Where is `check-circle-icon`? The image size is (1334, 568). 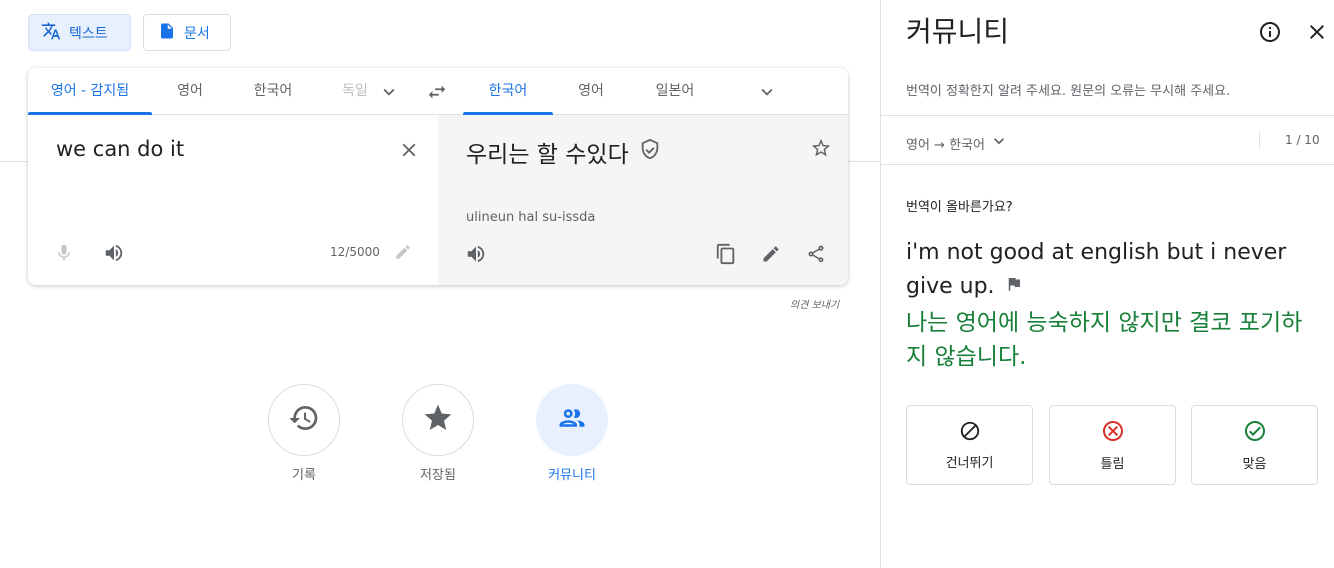 check-circle-icon is located at coordinates (1255, 433).